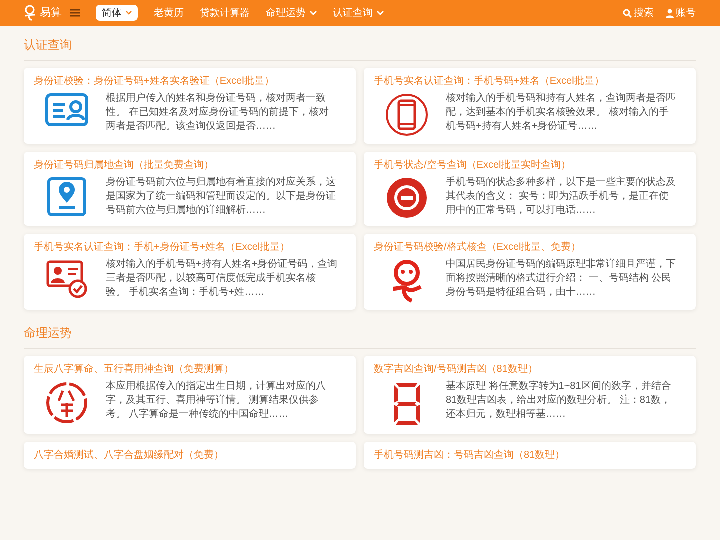 Image resolution: width=720 pixels, height=540 pixels. I want to click on id-card-check-icon, so click(67, 279).